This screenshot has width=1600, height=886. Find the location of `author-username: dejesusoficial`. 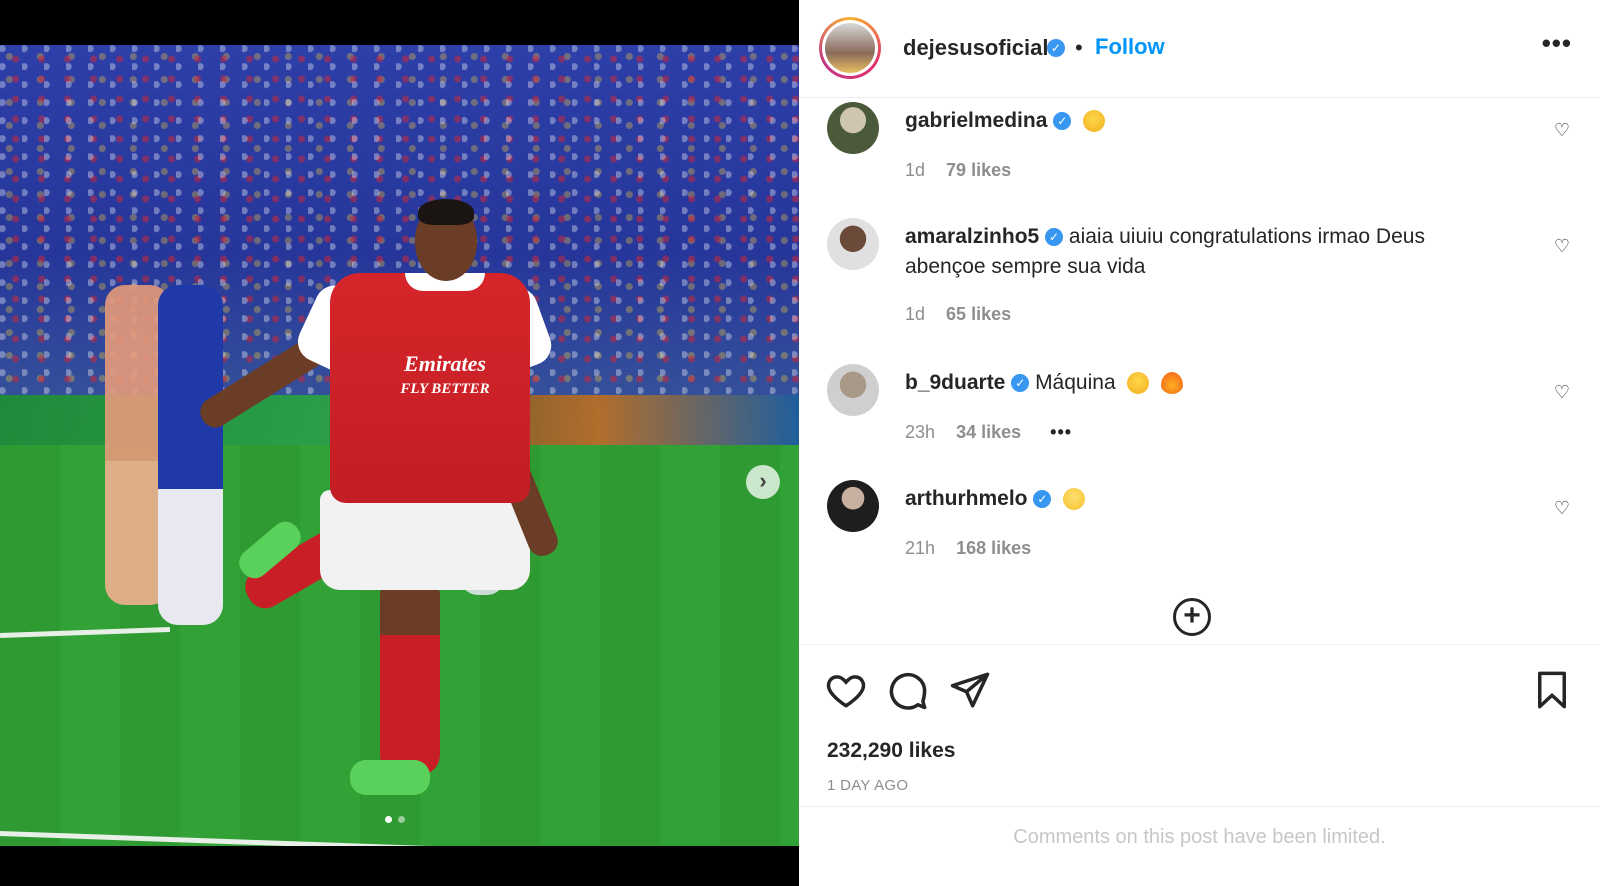

author-username: dejesusoficial is located at coordinates (976, 48).